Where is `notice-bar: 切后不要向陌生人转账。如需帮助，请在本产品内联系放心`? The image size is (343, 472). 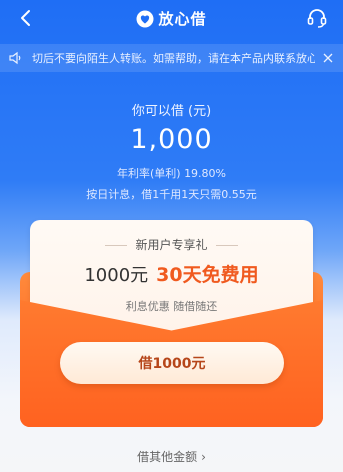
notice-bar: 切后不要向陌生人转账。如需帮助，请在本产品内联系放心 is located at coordinates (171, 58).